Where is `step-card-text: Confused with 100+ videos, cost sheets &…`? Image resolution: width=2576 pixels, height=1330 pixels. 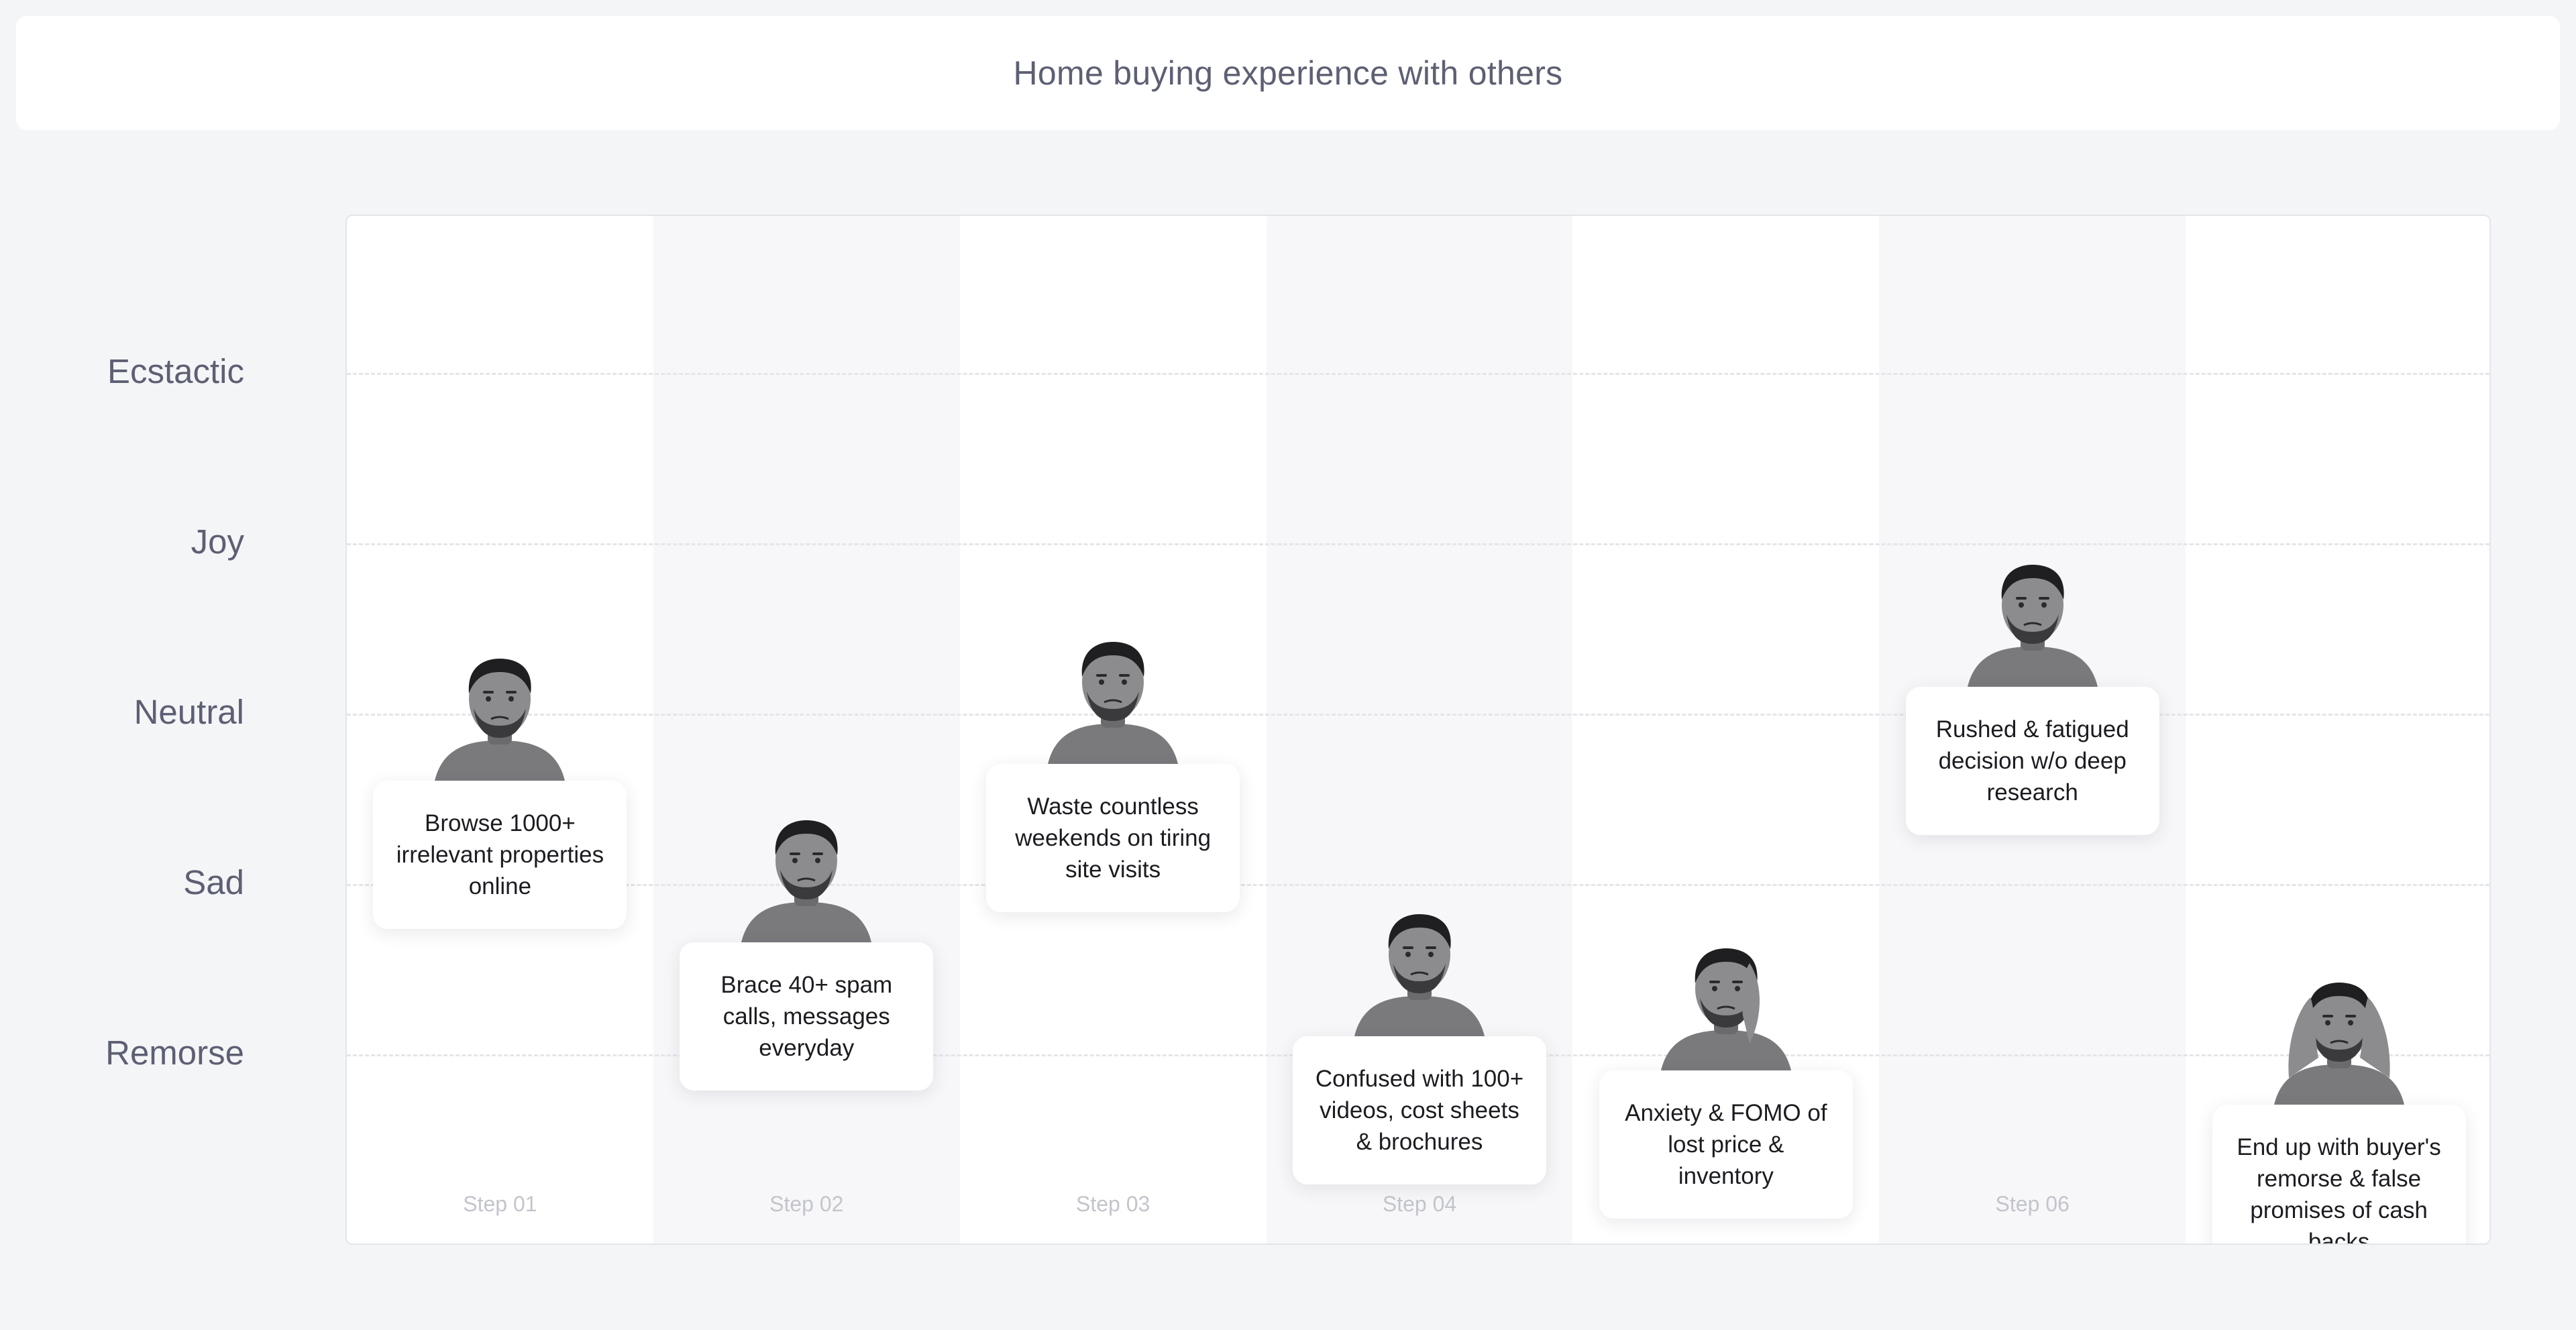 step-card-text: Confused with 100+ videos, cost sheets &… is located at coordinates (1419, 1110).